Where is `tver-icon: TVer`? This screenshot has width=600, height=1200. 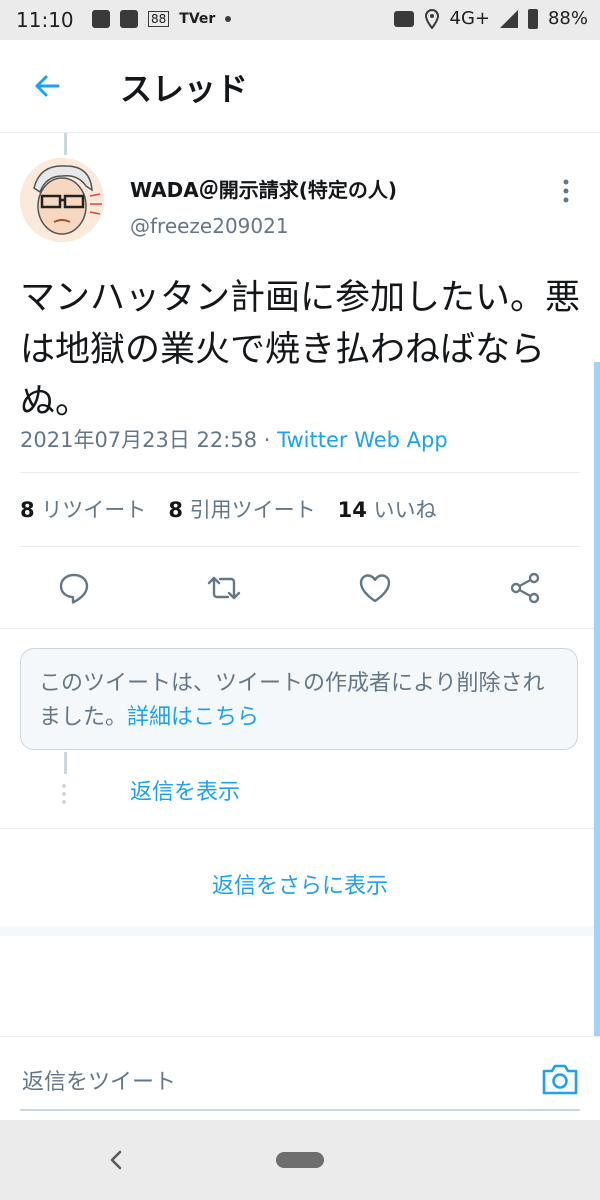 tver-icon: TVer is located at coordinates (197, 19).